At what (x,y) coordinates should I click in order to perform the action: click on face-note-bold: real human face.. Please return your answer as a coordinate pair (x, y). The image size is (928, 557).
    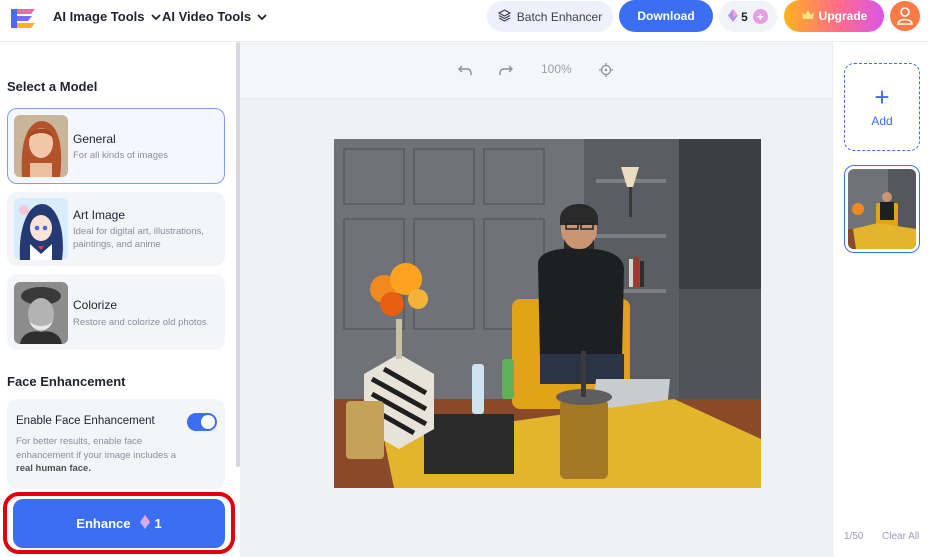
    Looking at the image, I should click on (53, 468).